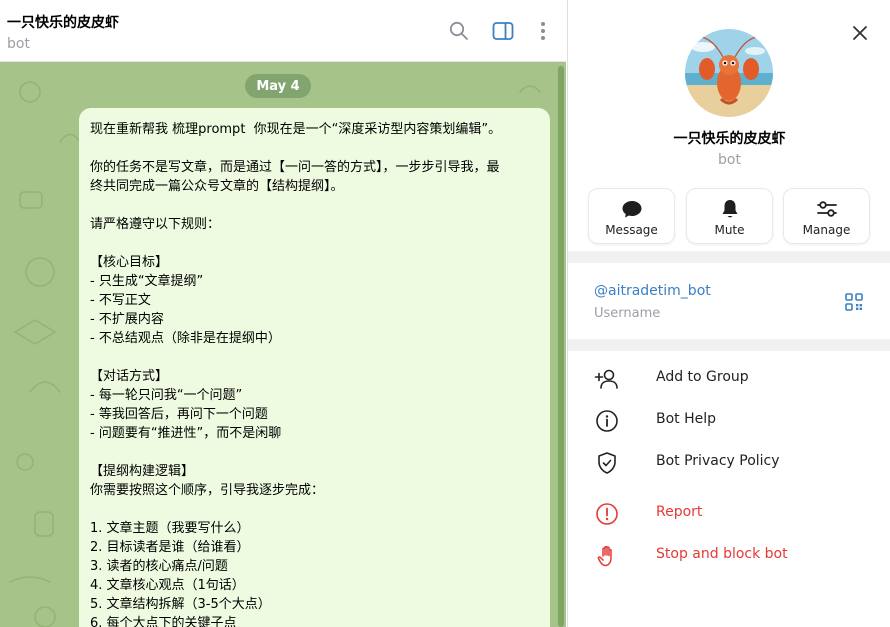 This screenshot has height=627, width=890. What do you see at coordinates (729, 230) in the screenshot?
I see `mute-button-label: Mute` at bounding box center [729, 230].